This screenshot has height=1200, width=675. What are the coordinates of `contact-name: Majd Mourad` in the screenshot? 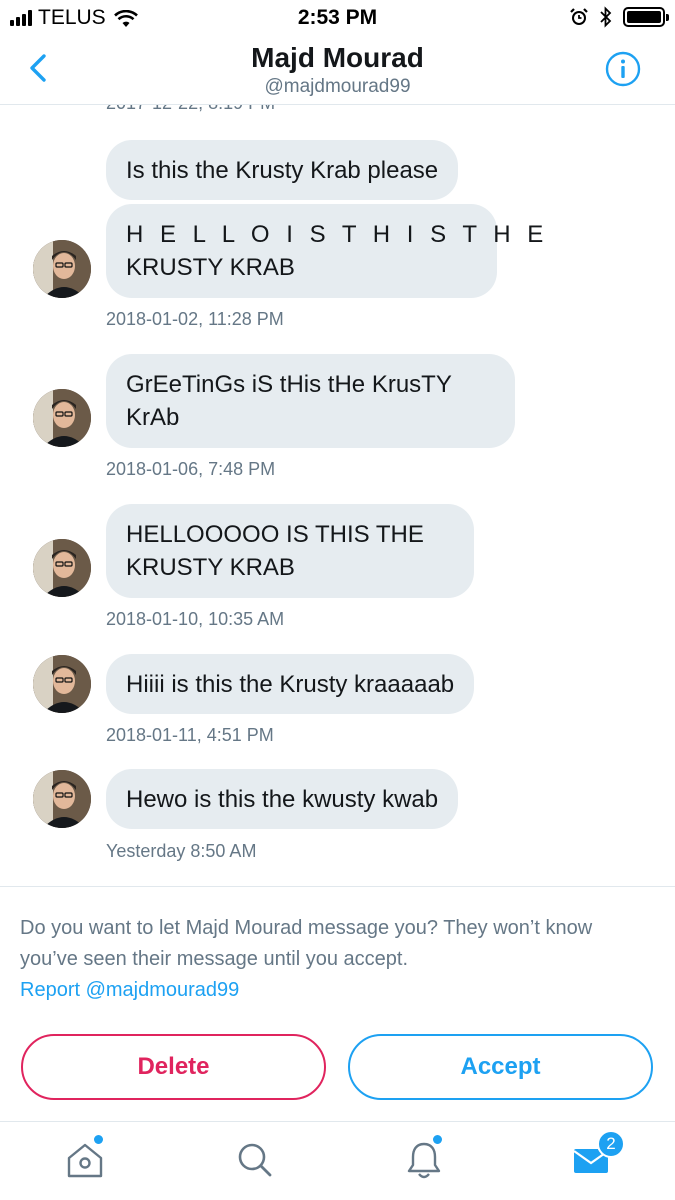 It's located at (337, 57).